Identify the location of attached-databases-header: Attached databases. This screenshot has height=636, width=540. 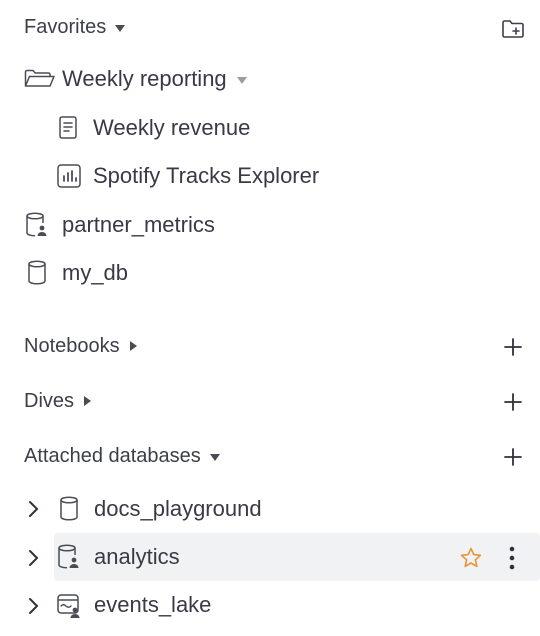
(122, 456).